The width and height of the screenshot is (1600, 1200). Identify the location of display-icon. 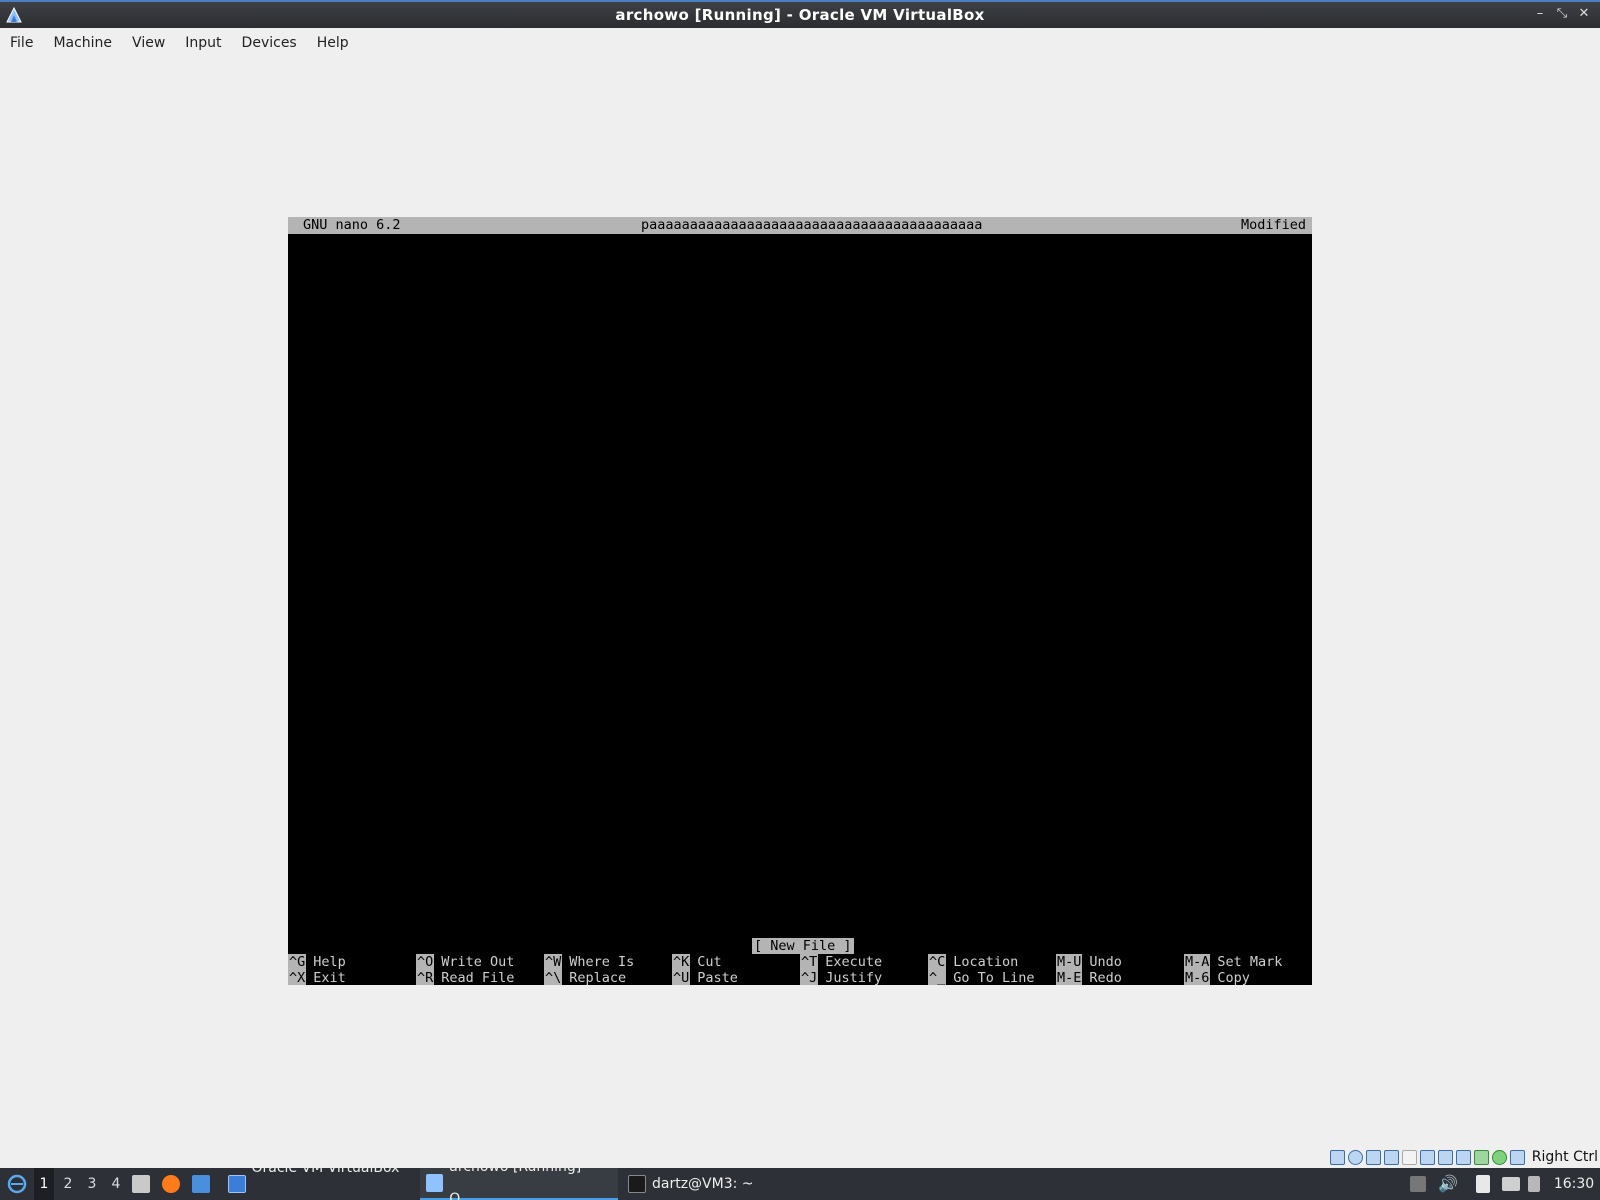
(1445, 1157).